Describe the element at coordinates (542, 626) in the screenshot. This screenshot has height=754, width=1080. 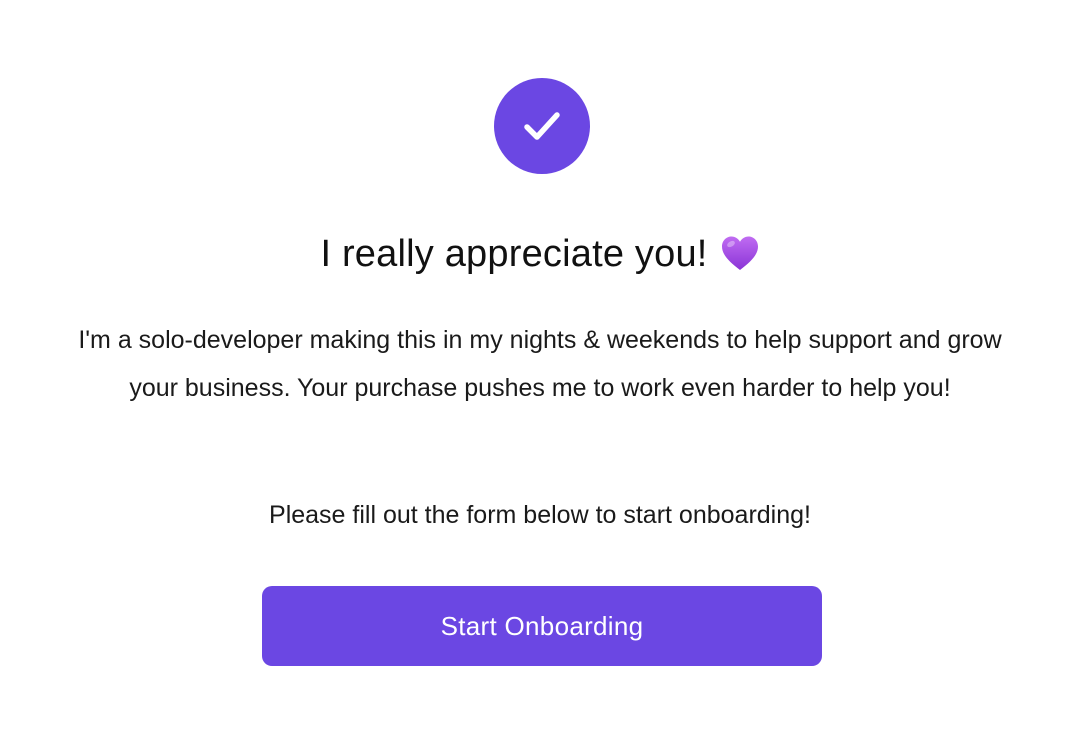
I see `start-onboarding-button: Start Onboarding` at that location.